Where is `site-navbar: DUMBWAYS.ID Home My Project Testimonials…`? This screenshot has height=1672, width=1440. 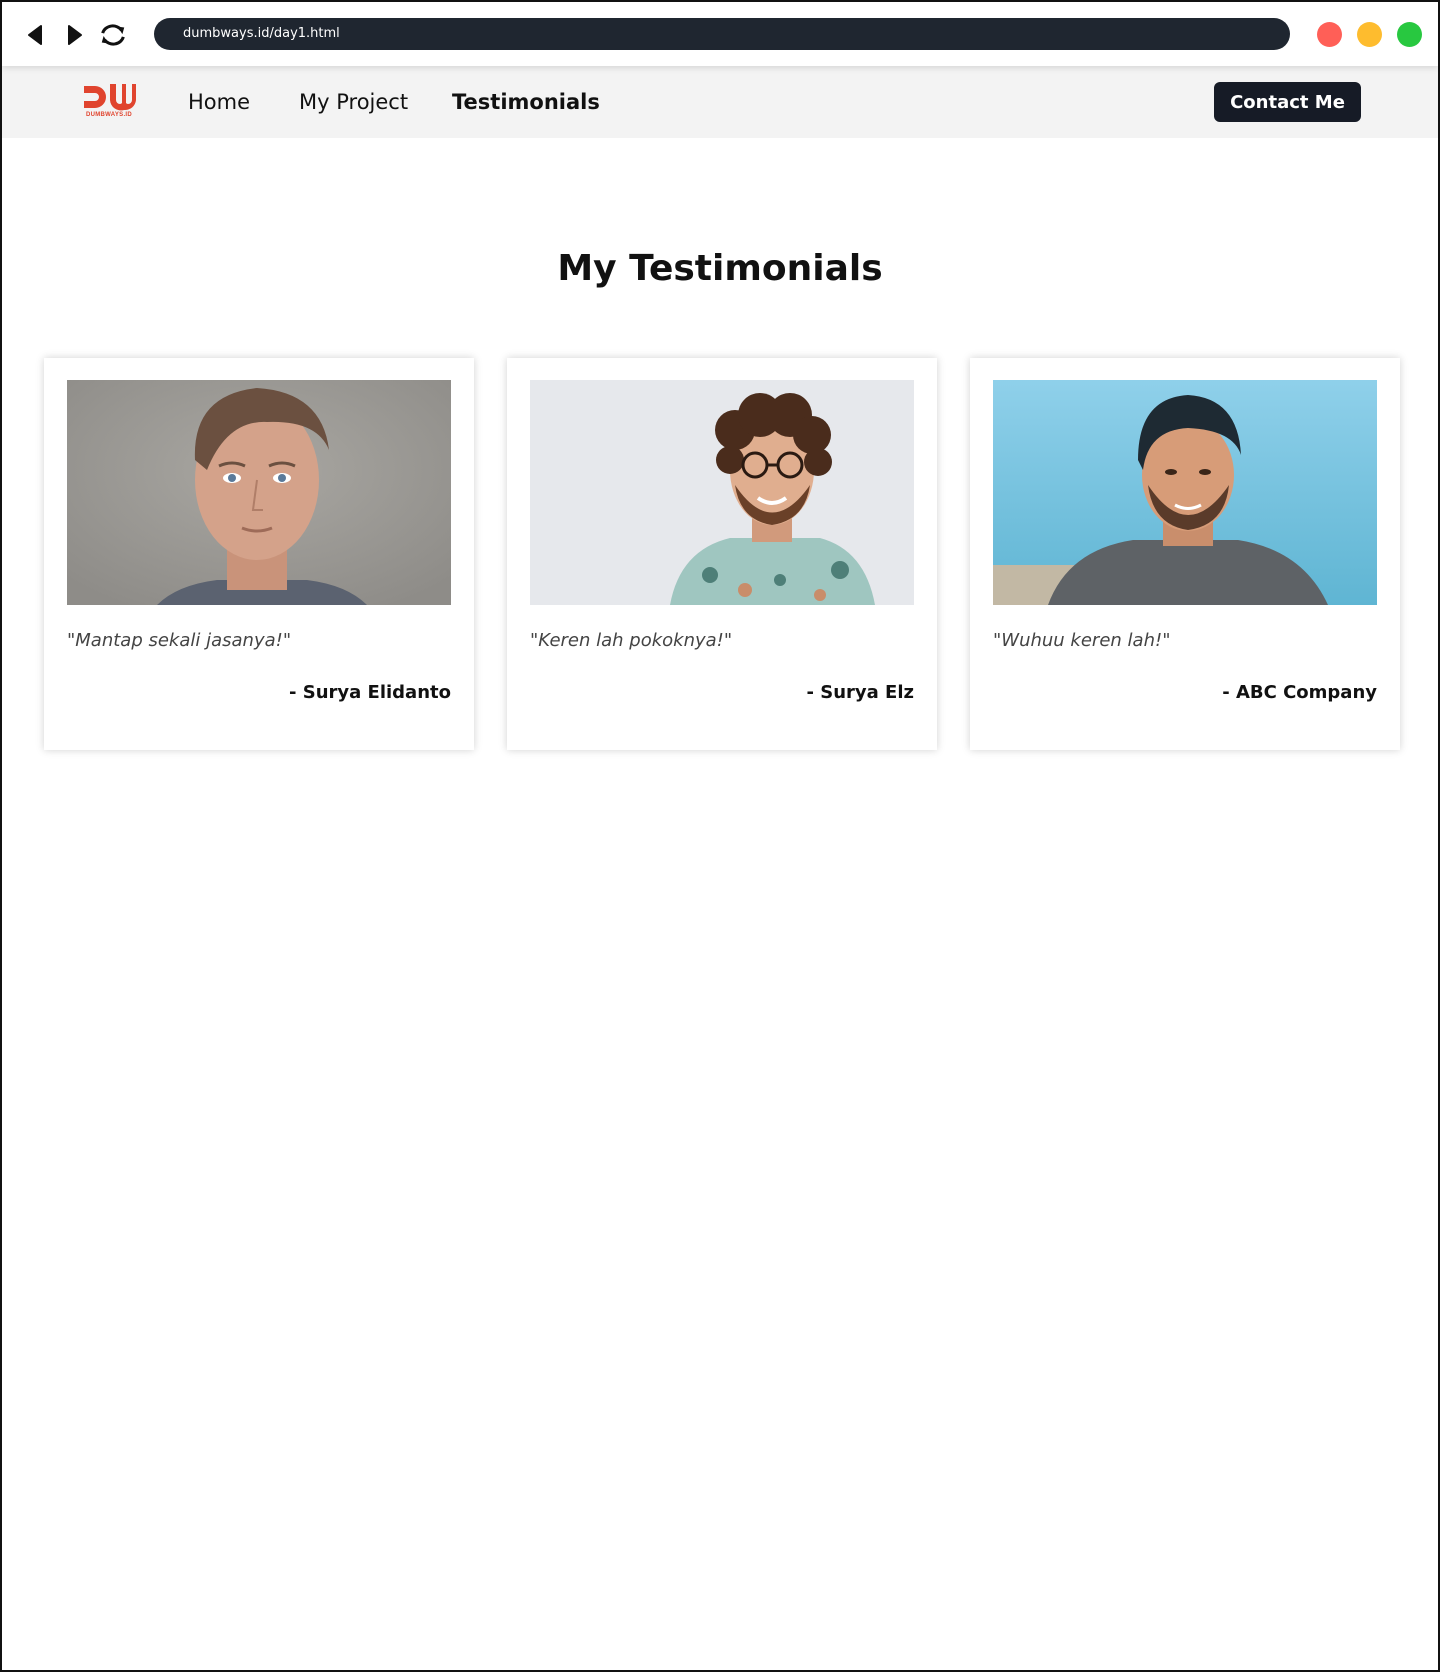
site-navbar: DUMBWAYS.ID Home My Project Testimonials… is located at coordinates (720, 102).